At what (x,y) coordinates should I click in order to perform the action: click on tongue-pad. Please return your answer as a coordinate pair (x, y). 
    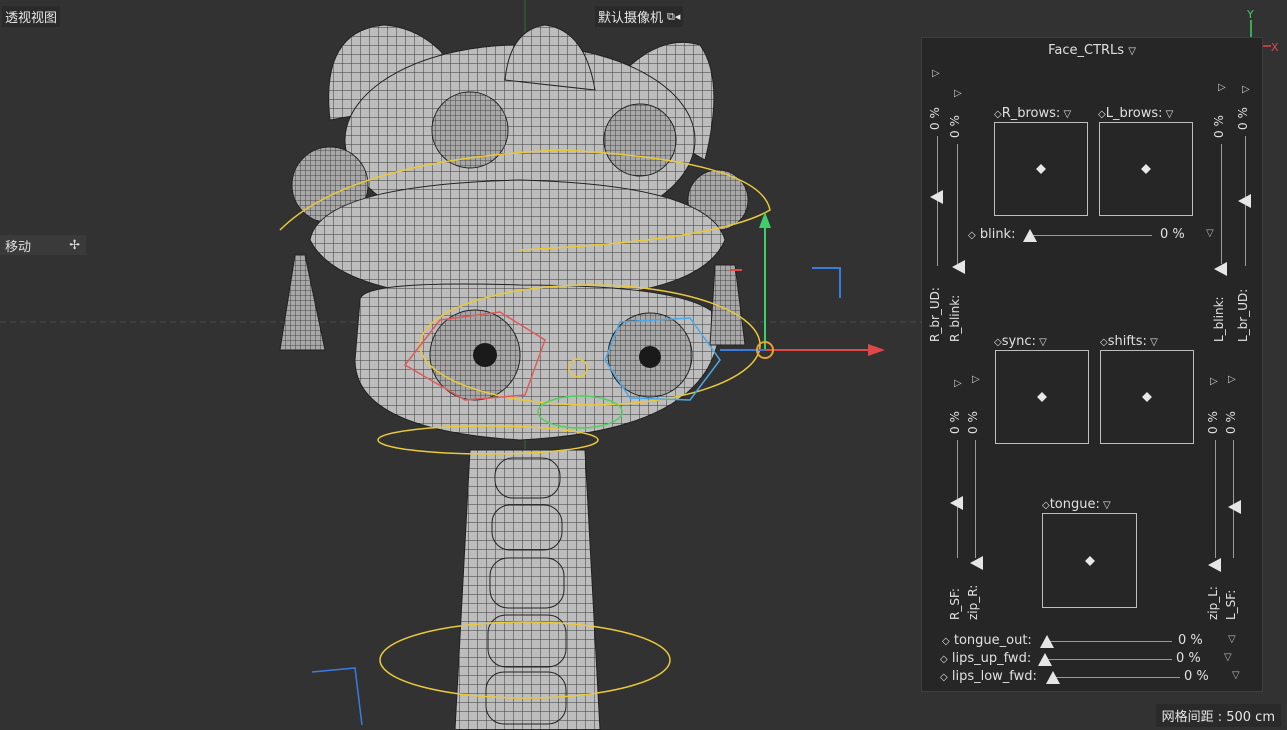
    Looking at the image, I should click on (1089, 560).